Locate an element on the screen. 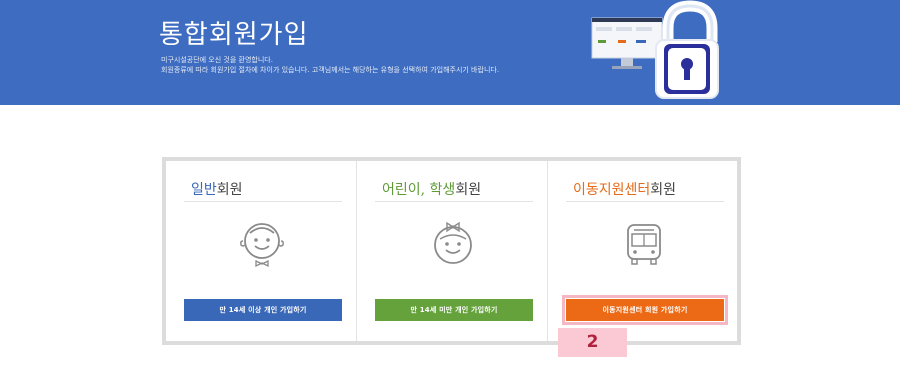  join-child-button: 만 14세 미만 개인 가입하기 is located at coordinates (454, 310).